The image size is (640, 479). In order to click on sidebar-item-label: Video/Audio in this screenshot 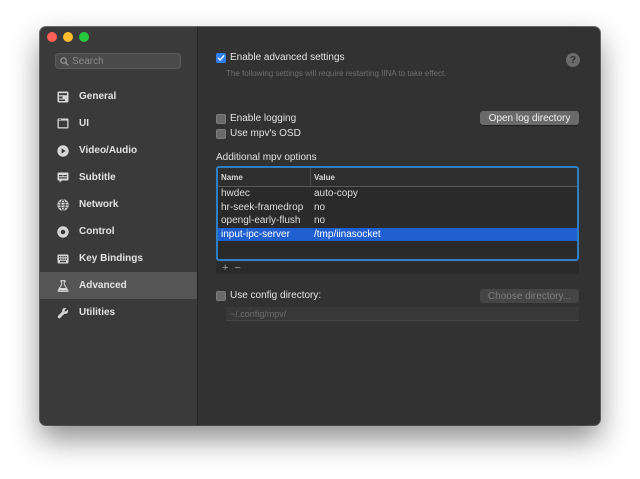, I will do `click(108, 150)`.